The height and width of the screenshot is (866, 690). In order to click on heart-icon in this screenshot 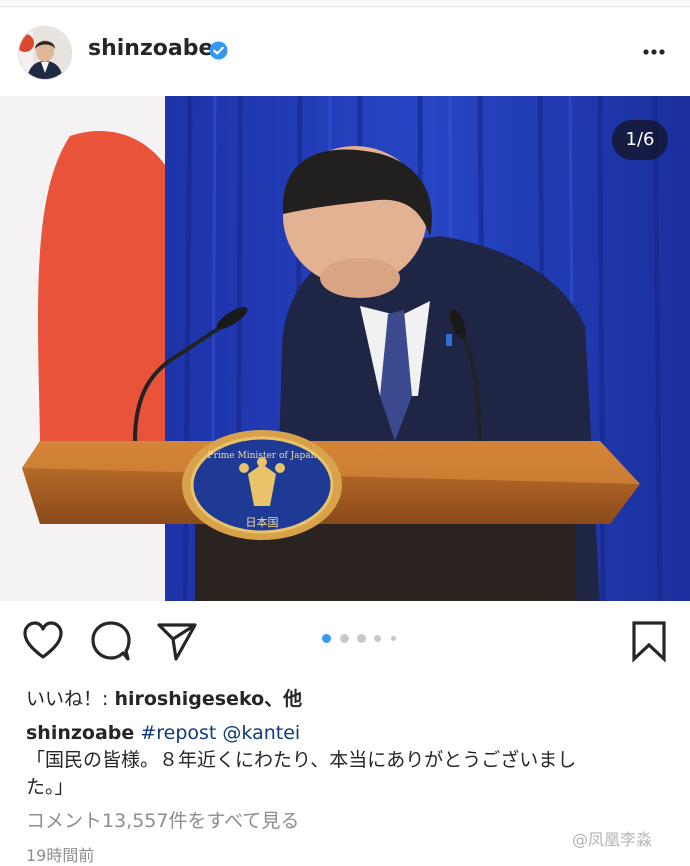, I will do `click(43, 641)`.